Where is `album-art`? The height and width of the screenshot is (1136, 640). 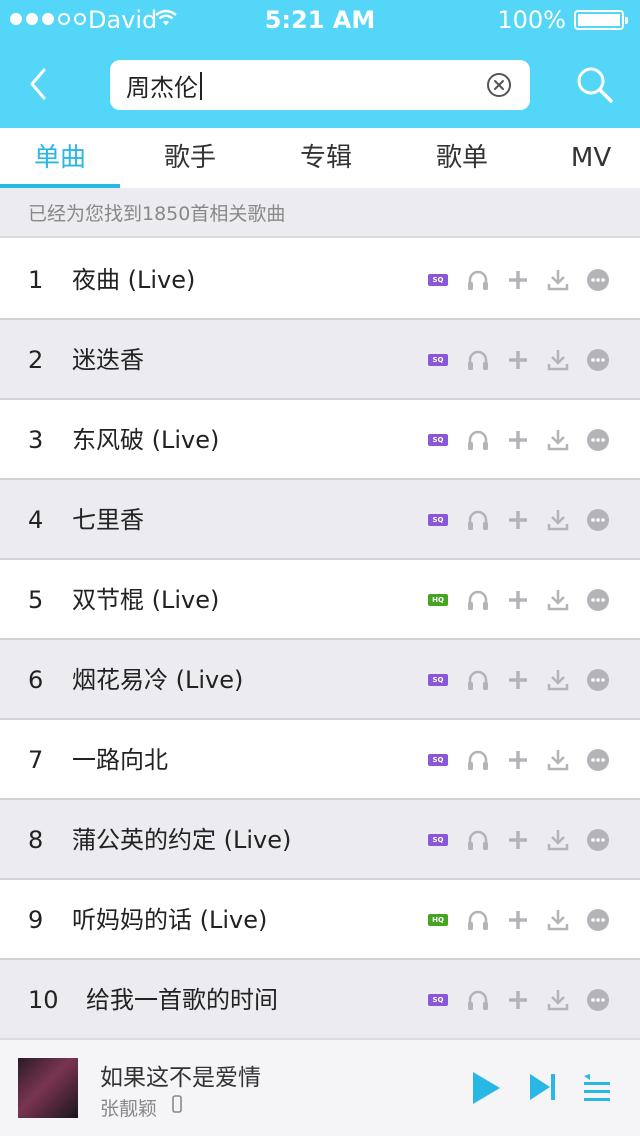 album-art is located at coordinates (48, 1088).